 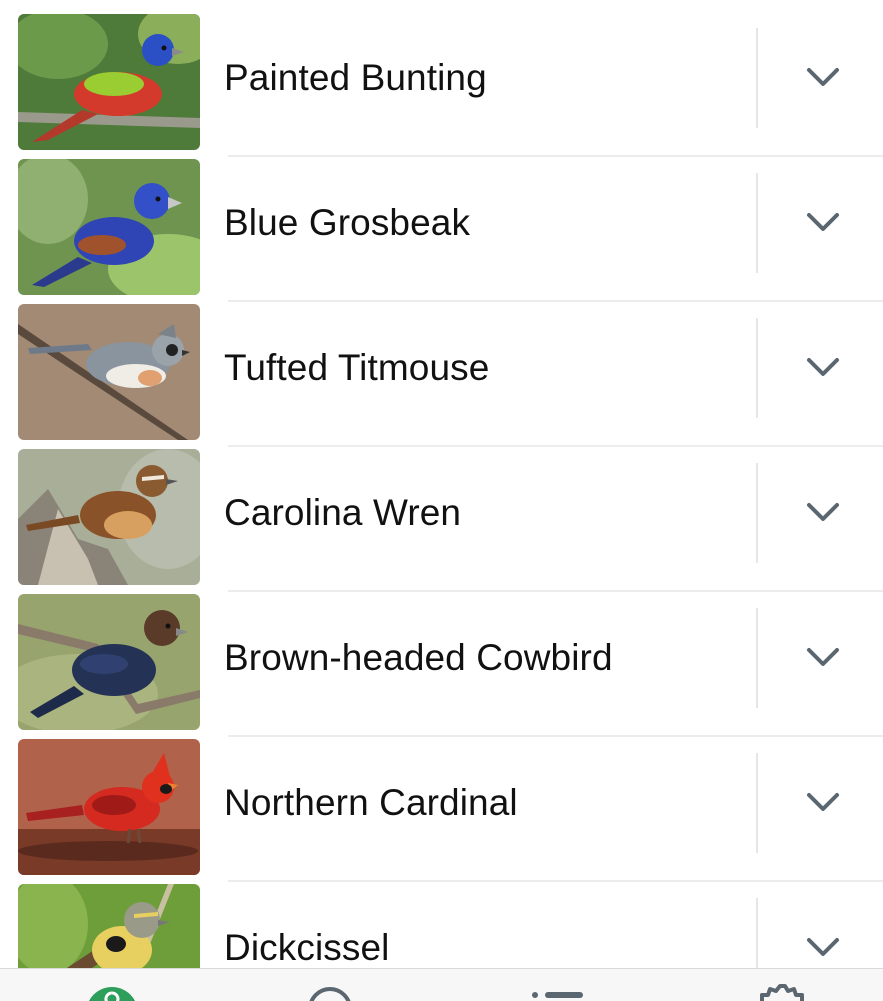 What do you see at coordinates (557, 985) in the screenshot?
I see `tab-list` at bounding box center [557, 985].